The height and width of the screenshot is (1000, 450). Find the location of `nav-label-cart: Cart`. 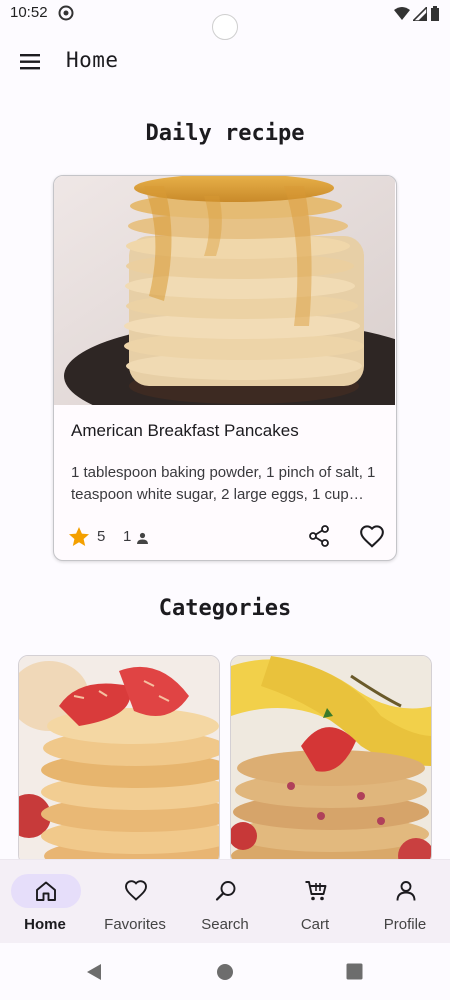

nav-label-cart: Cart is located at coordinates (315, 924).